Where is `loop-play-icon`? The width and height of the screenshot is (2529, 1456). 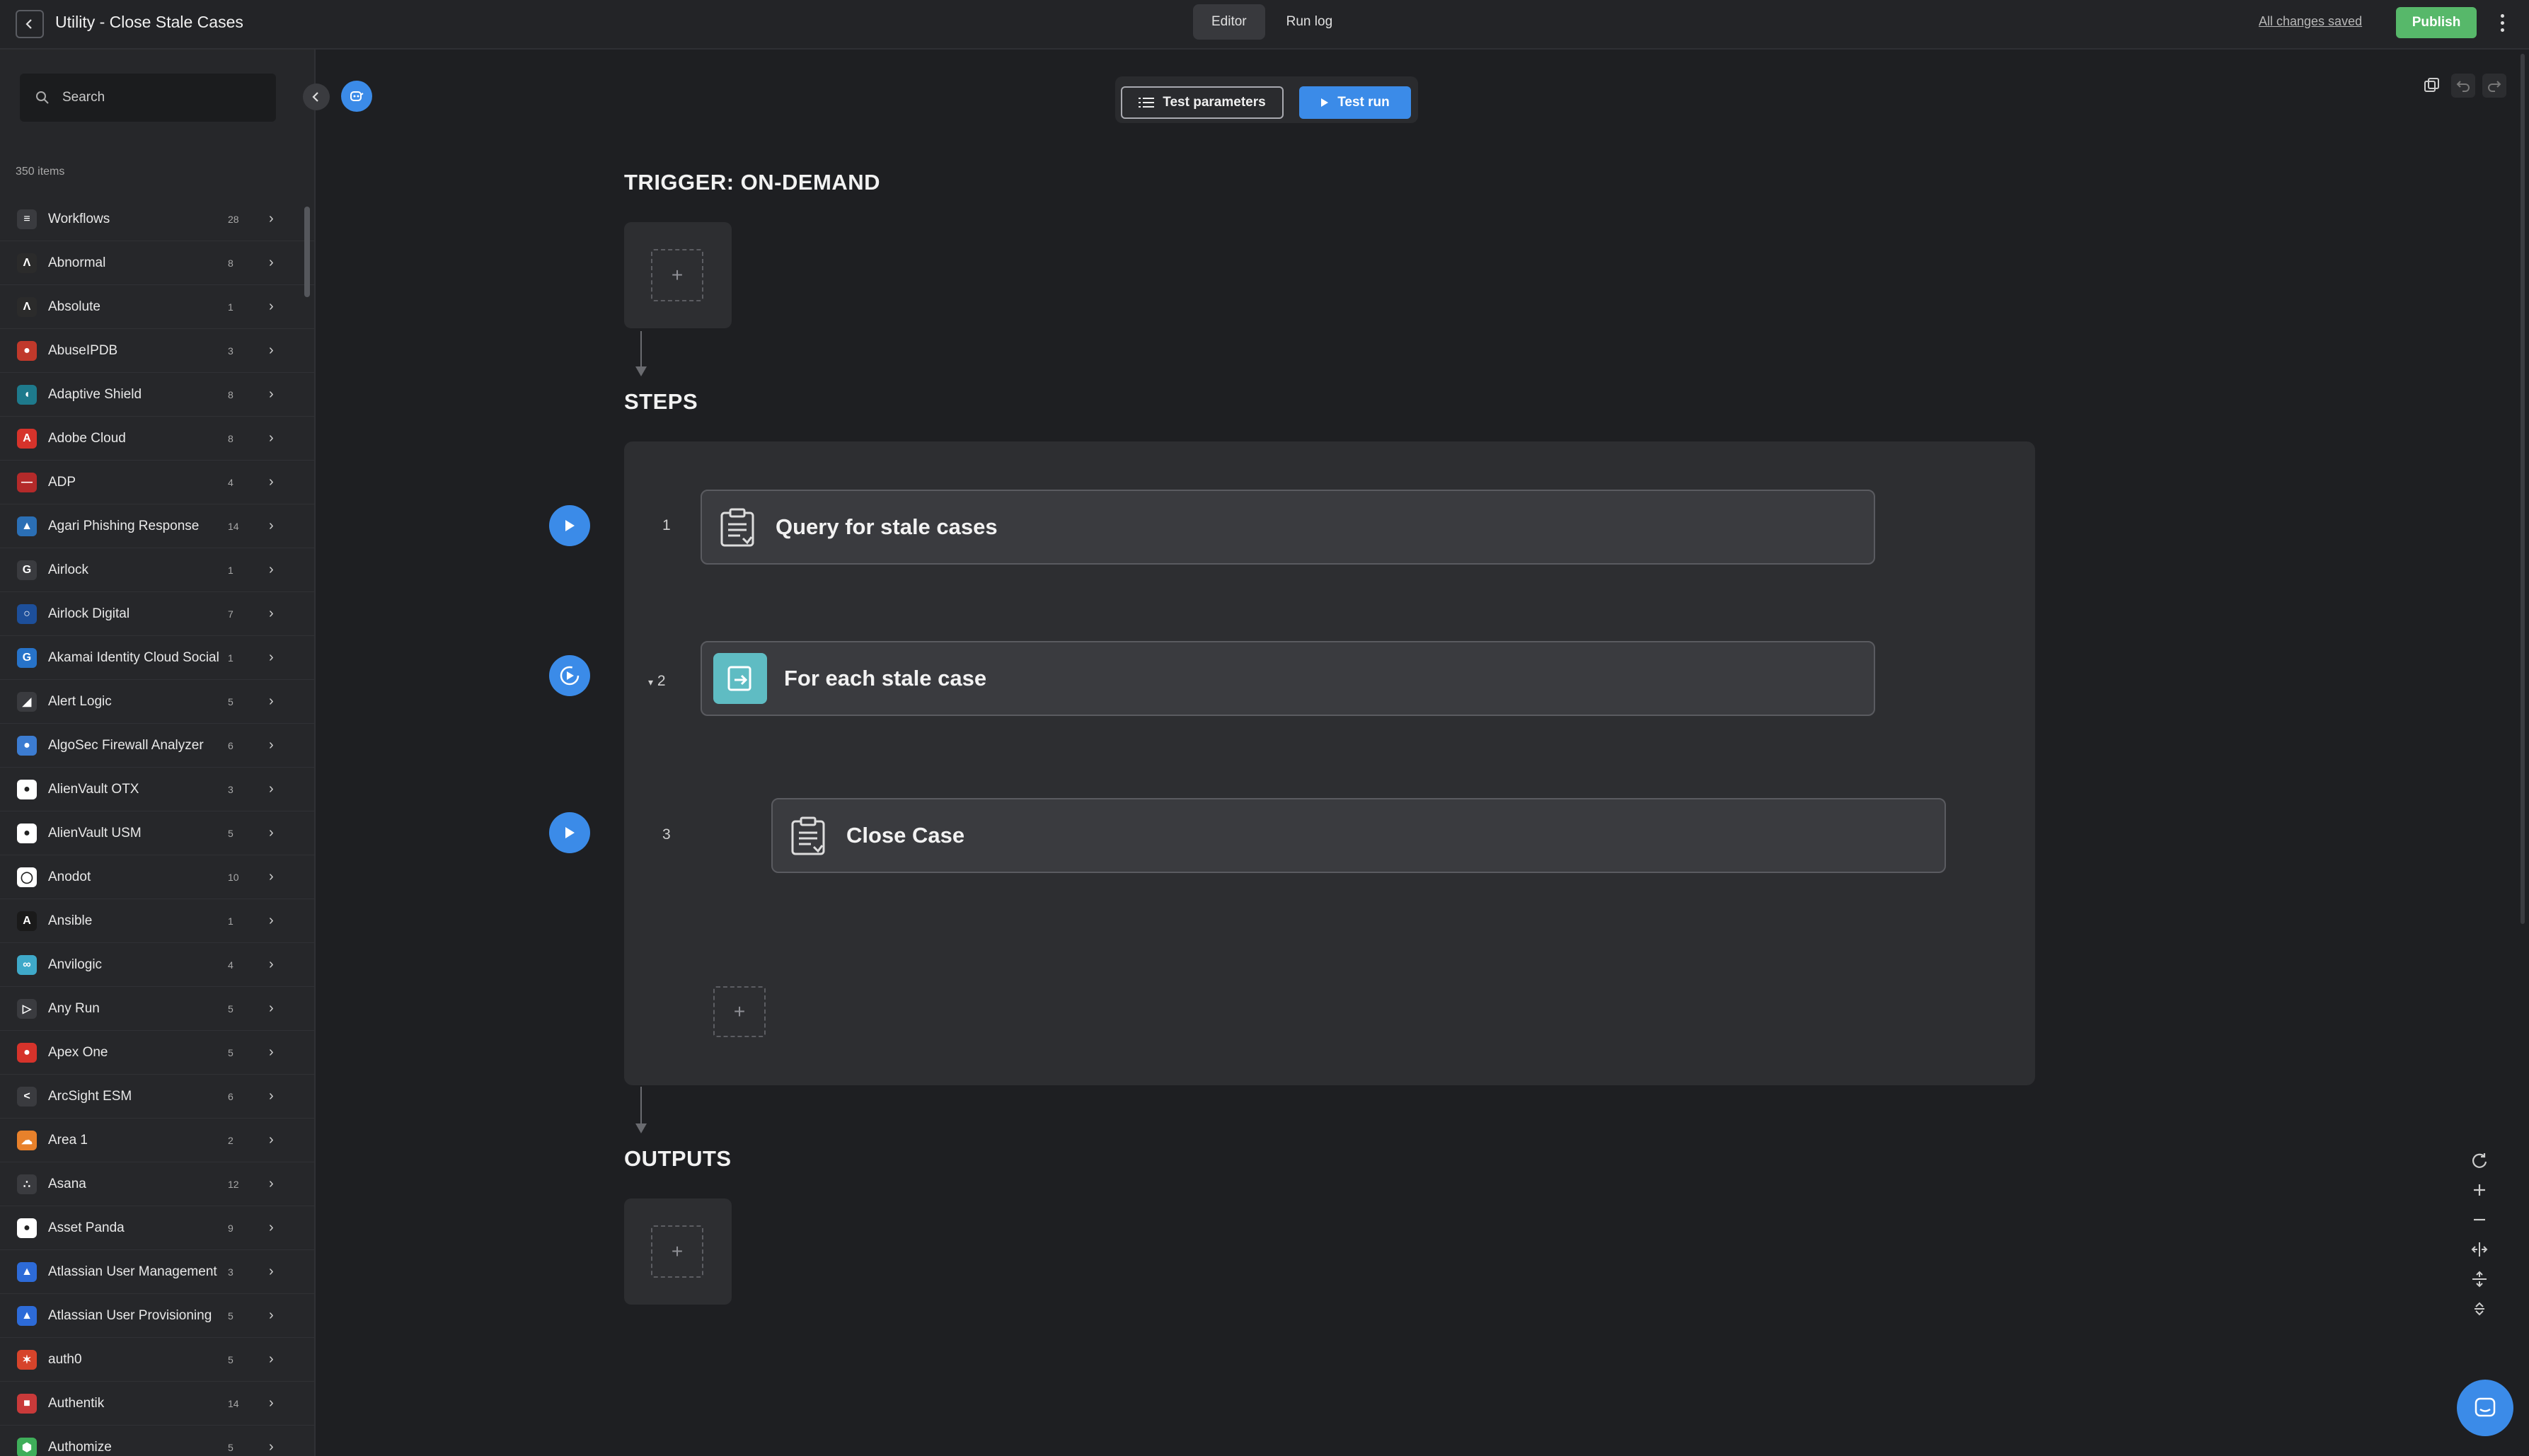
loop-play-icon is located at coordinates (570, 676).